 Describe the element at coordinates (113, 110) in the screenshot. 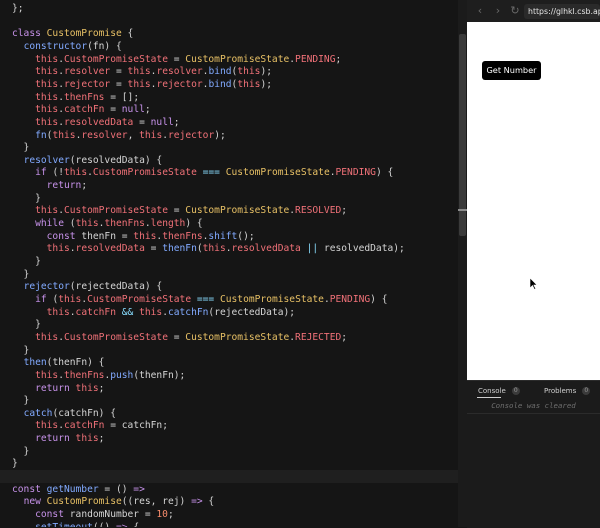

I see `code-token: =` at that location.